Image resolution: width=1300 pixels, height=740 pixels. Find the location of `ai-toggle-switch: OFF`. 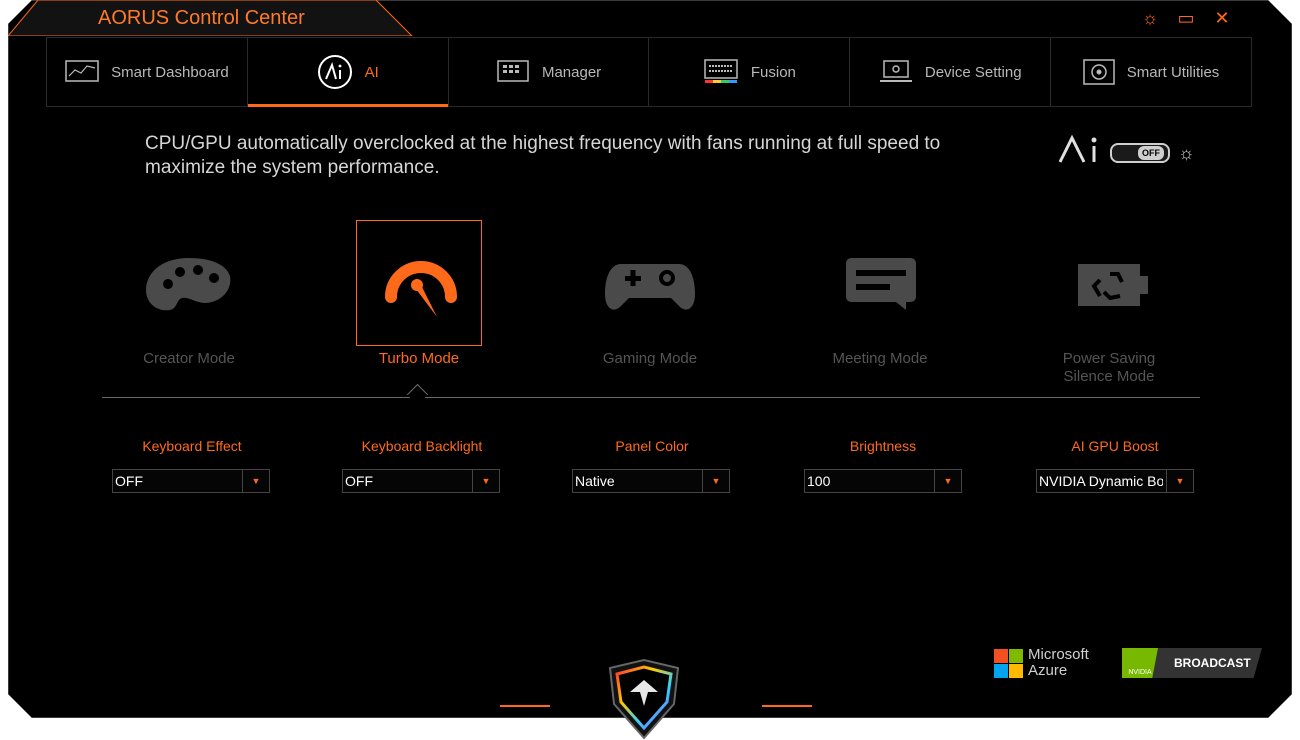

ai-toggle-switch: OFF is located at coordinates (1140, 153).